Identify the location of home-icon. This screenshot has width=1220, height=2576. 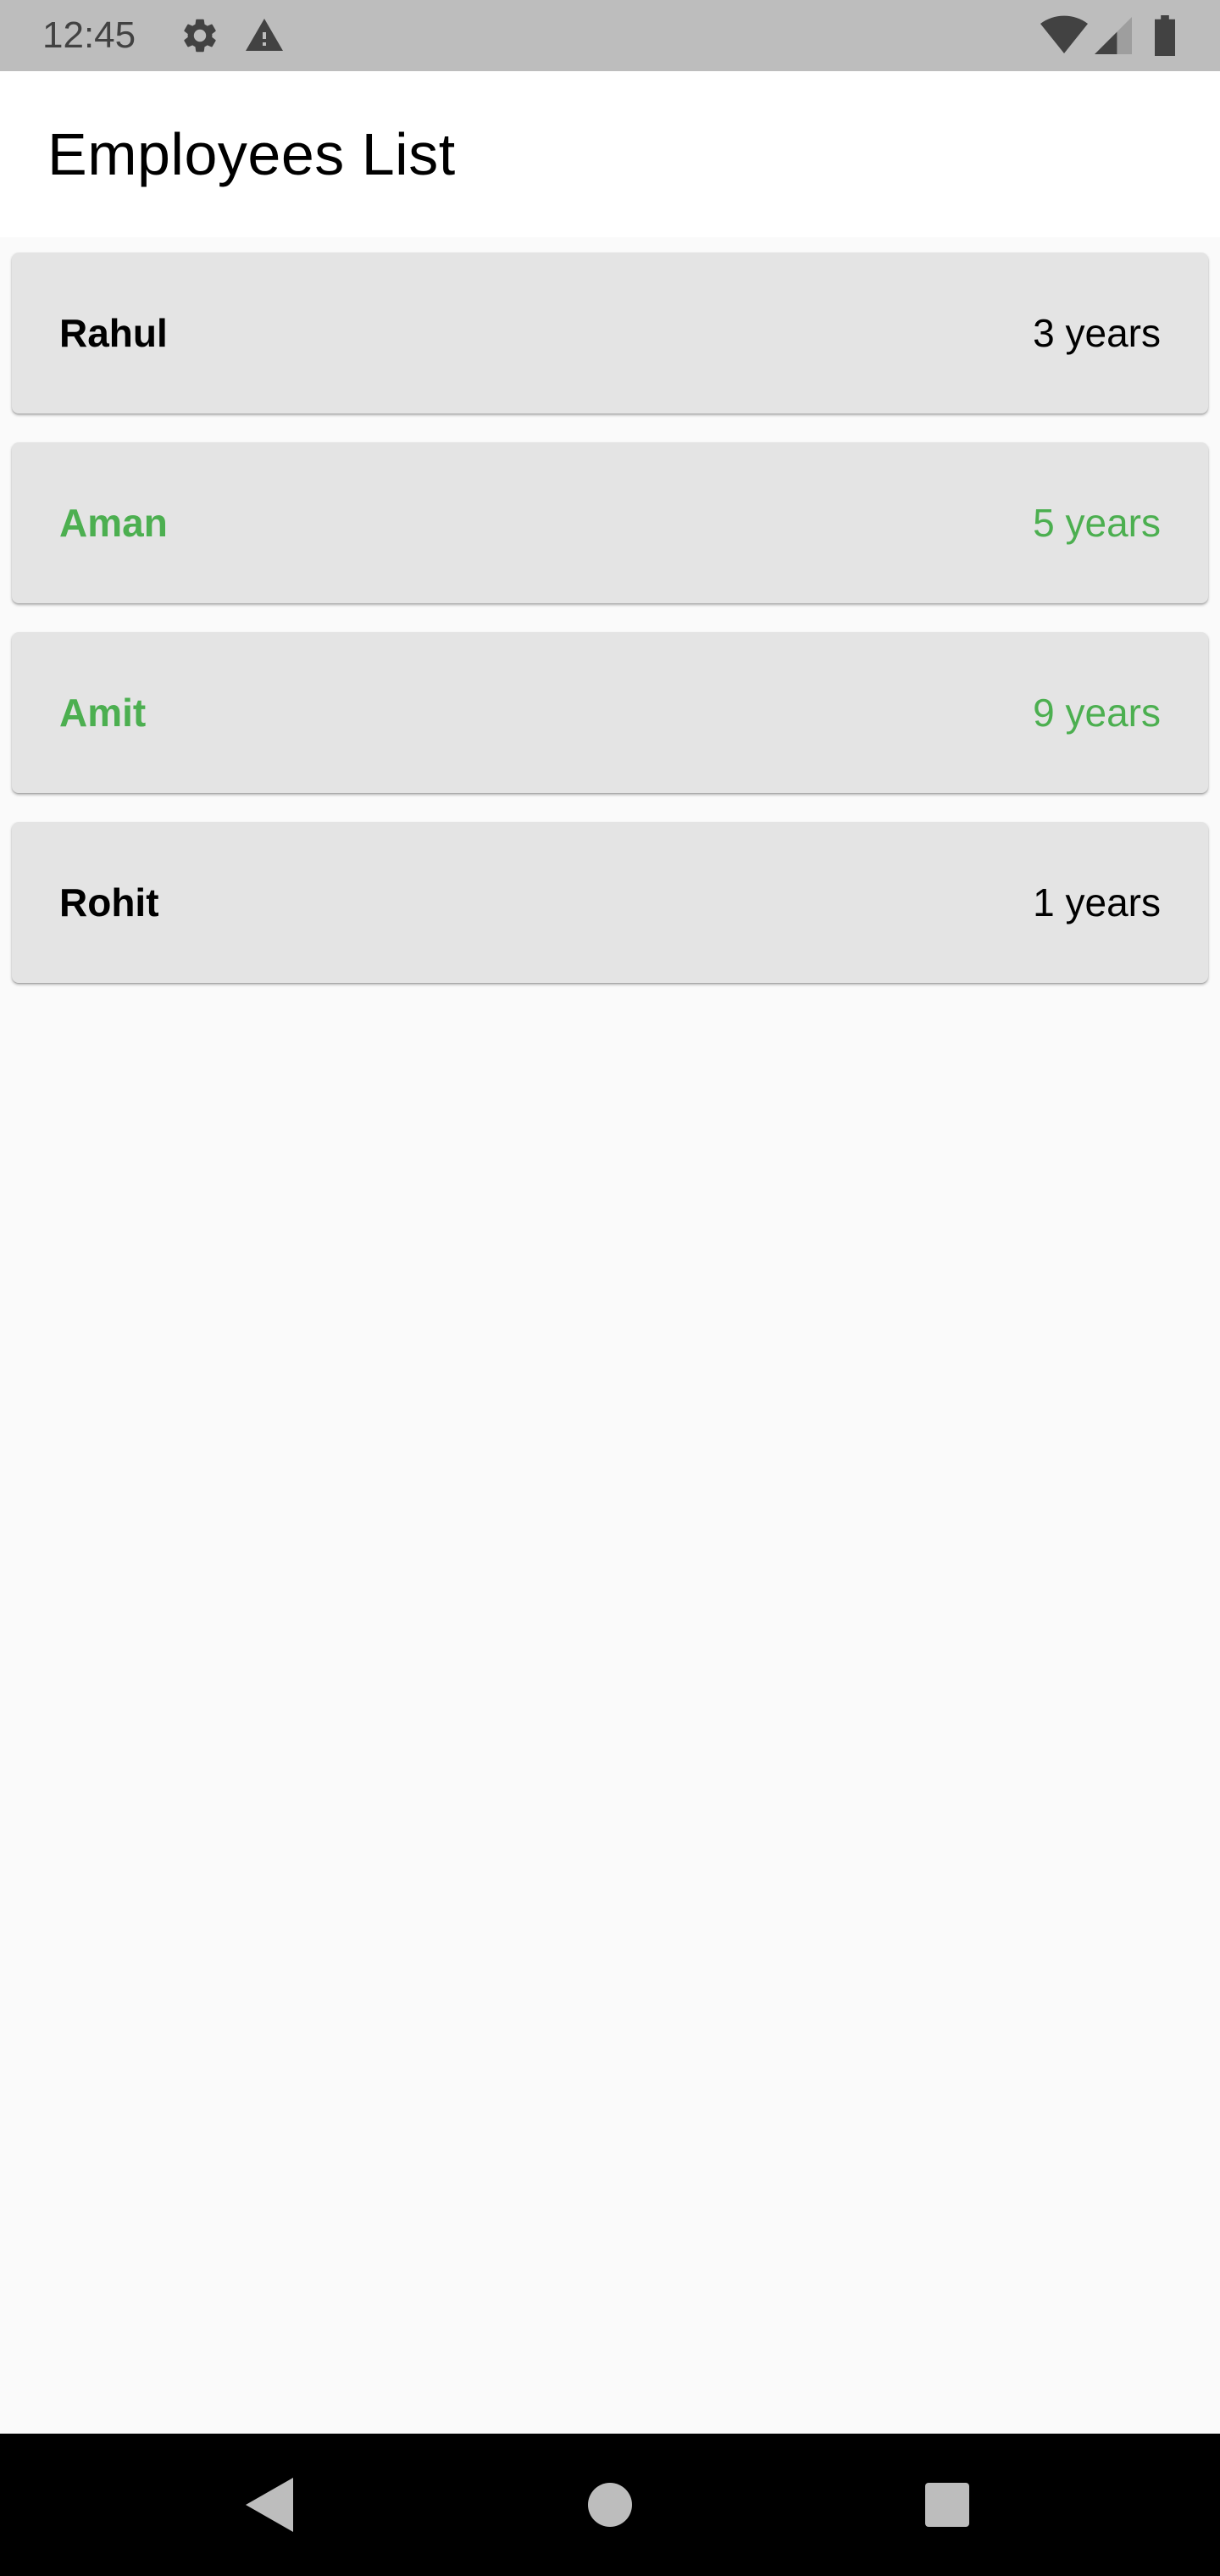
(610, 2505).